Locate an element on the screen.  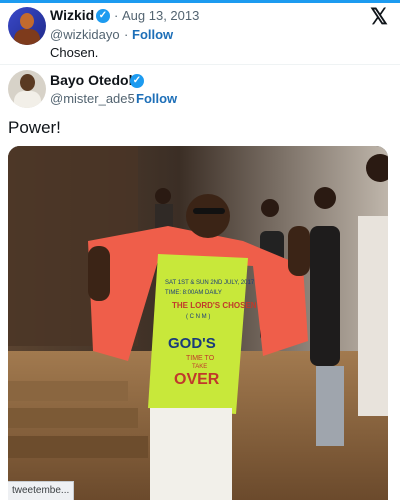
author-name: Bayo Otedola is located at coordinates (95, 80).